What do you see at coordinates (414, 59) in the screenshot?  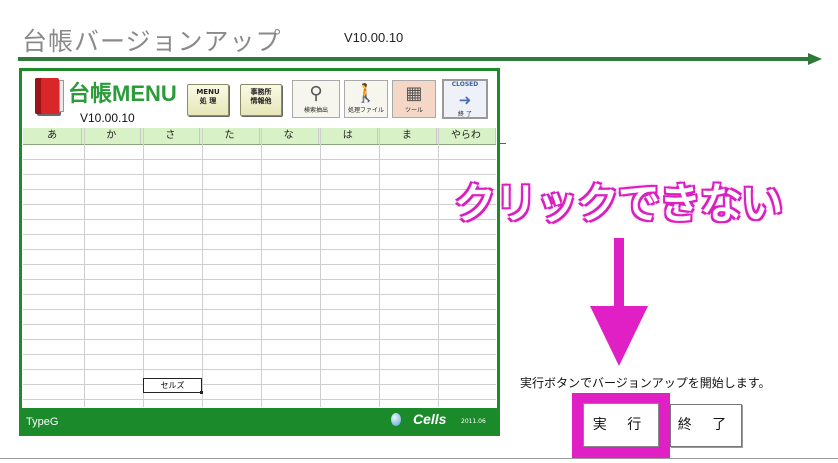 I see `header-arrow-line` at bounding box center [414, 59].